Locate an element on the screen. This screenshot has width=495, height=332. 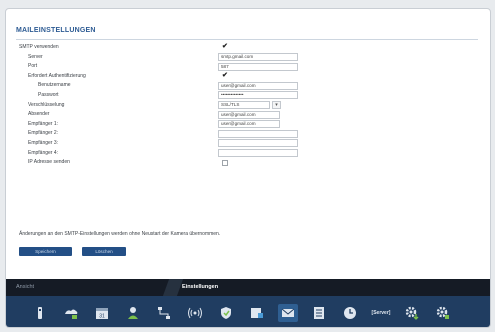
panel-title: MAILEINSTELLUNGEN is located at coordinates (56, 30).